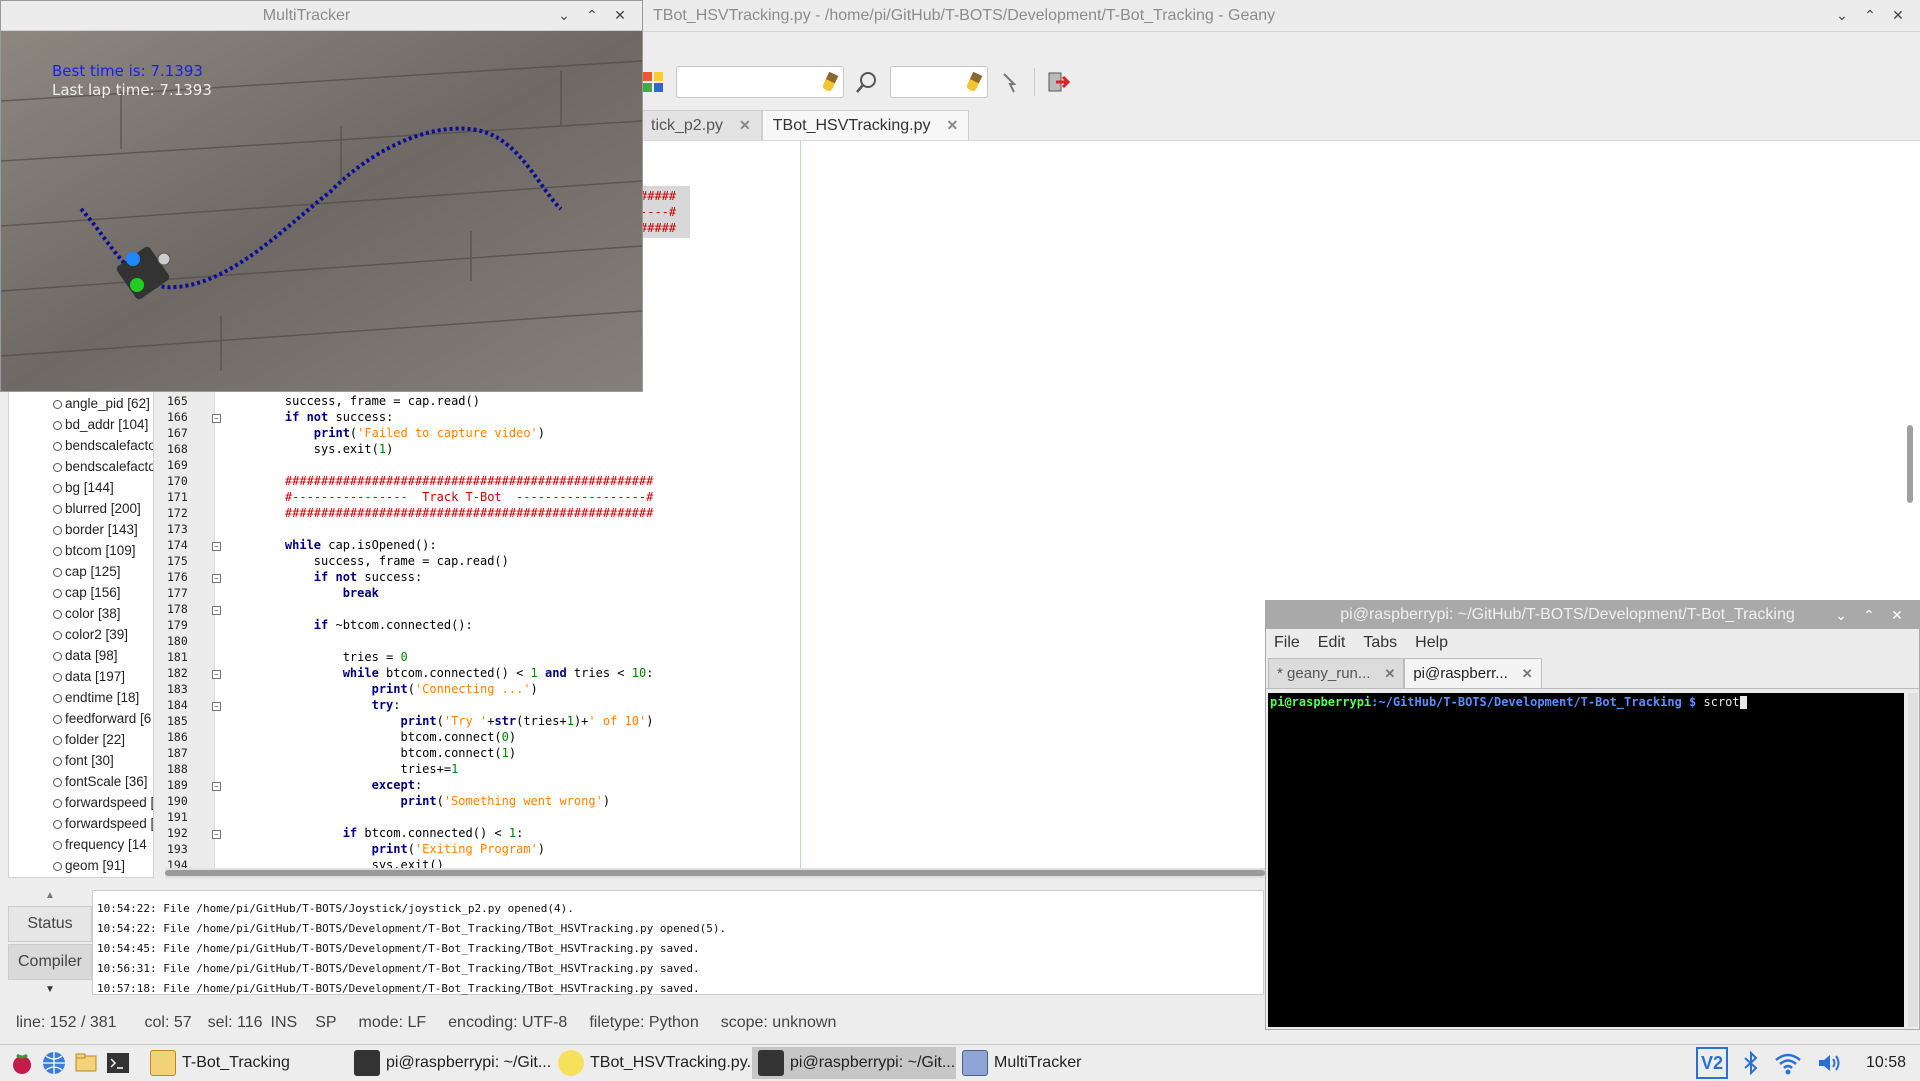  Describe the element at coordinates (54, 1063) in the screenshot. I see `web-browser-icon` at that location.